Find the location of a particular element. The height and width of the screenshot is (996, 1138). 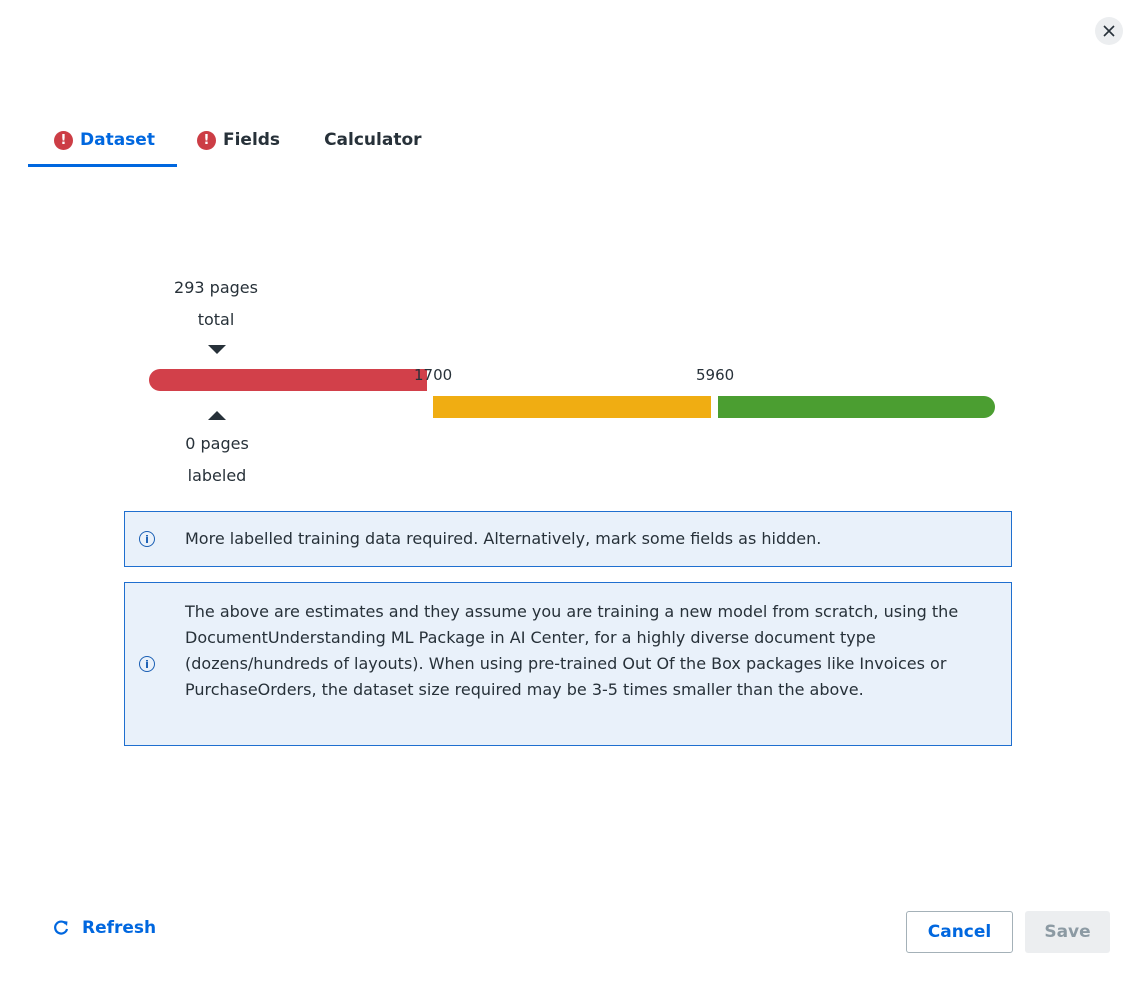

tab-dataset: ! Dataset is located at coordinates (102, 142).